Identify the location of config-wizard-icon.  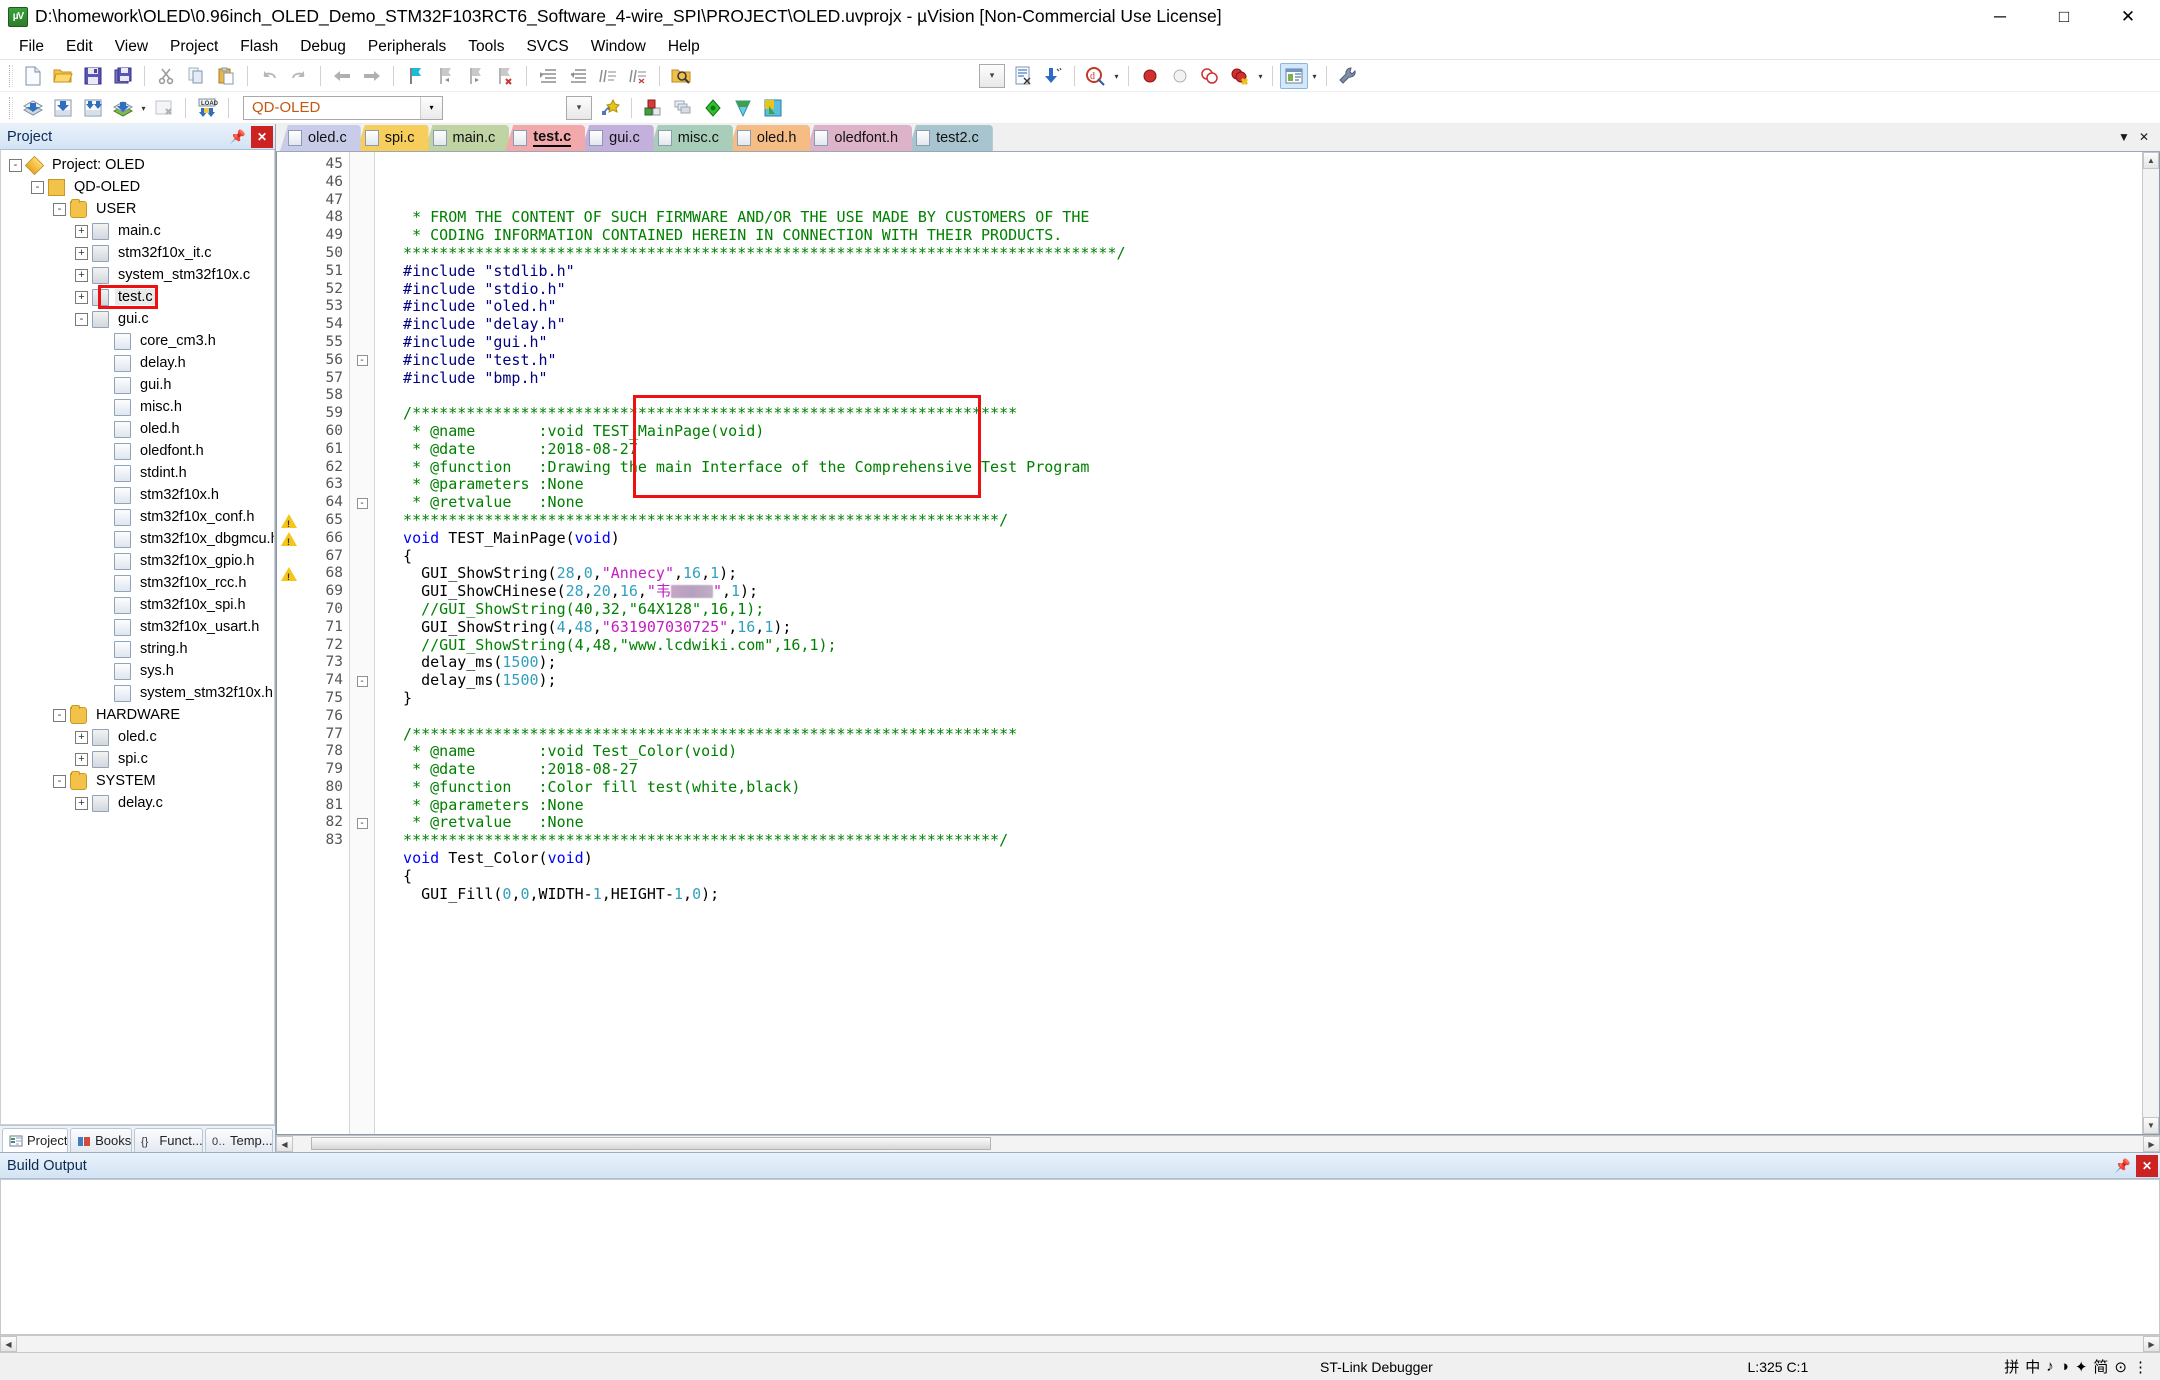
(1023, 76).